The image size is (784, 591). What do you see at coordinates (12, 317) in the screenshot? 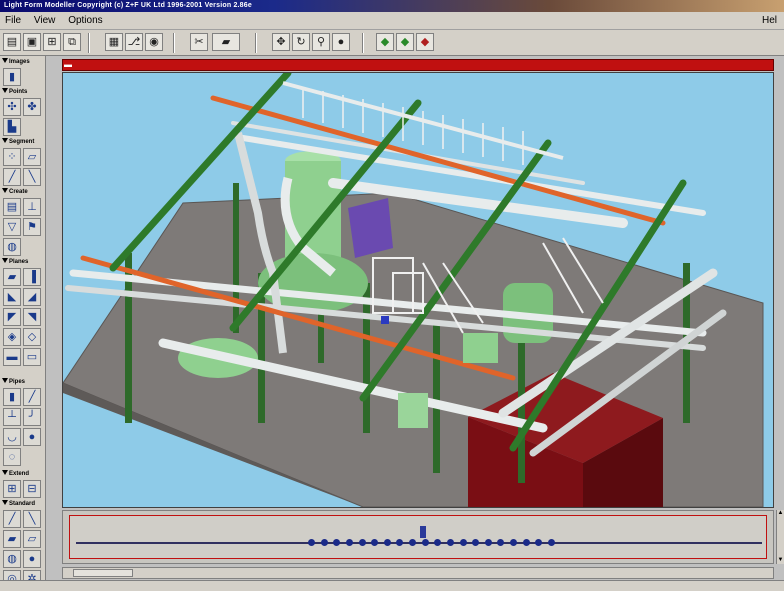
I see `plane-corner-icon: ◤` at bounding box center [12, 317].